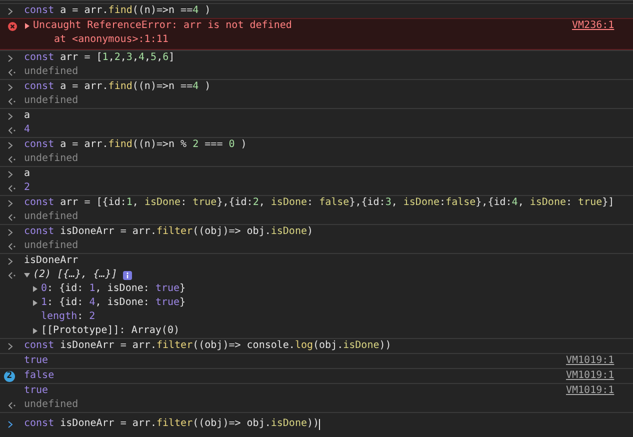 This screenshot has height=437, width=633. I want to click on code-line: isDoneArr, so click(51, 261).